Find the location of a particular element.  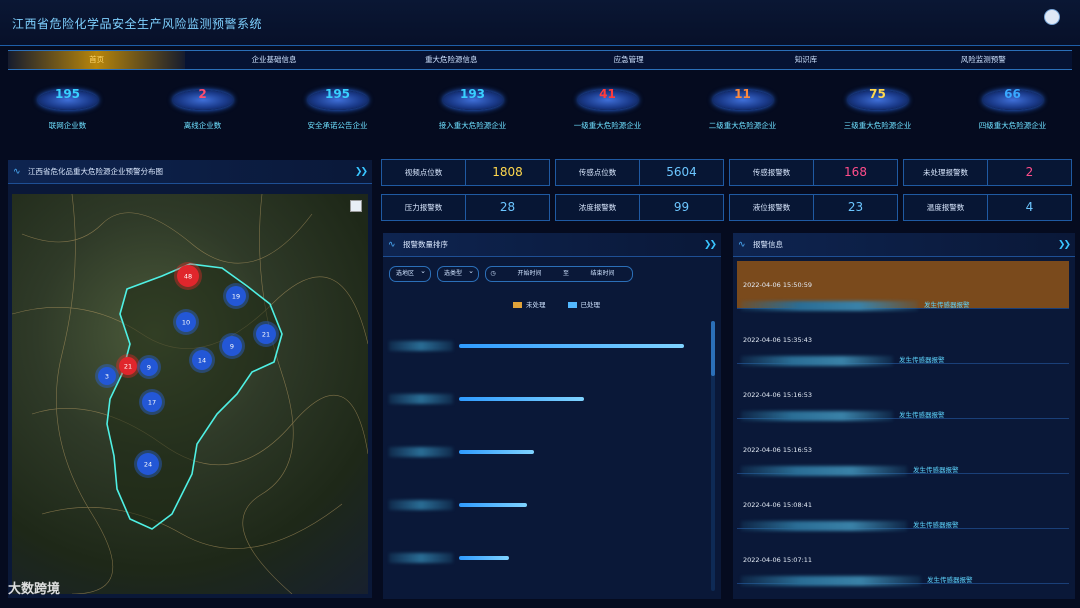

metric-label: 压力报警数 is located at coordinates (424, 207).